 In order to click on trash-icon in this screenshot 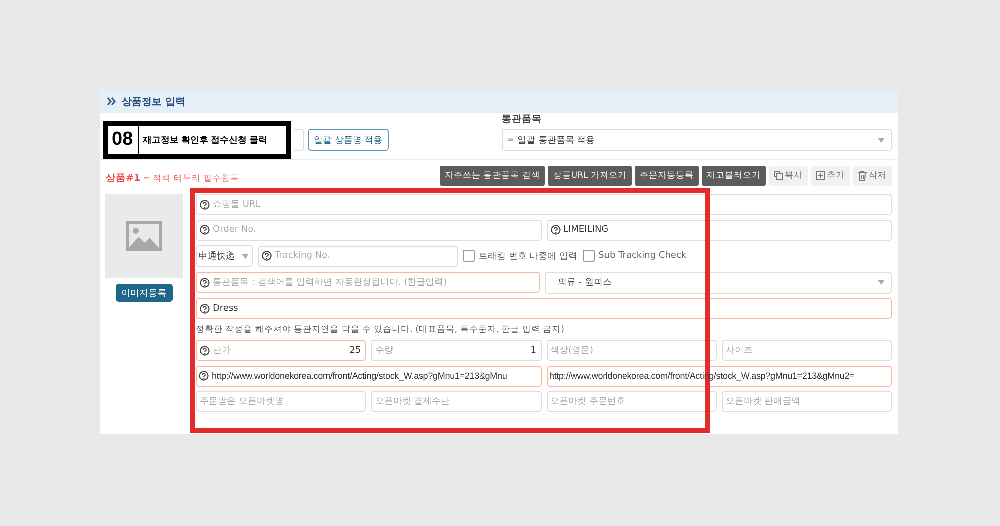, I will do `click(862, 175)`.